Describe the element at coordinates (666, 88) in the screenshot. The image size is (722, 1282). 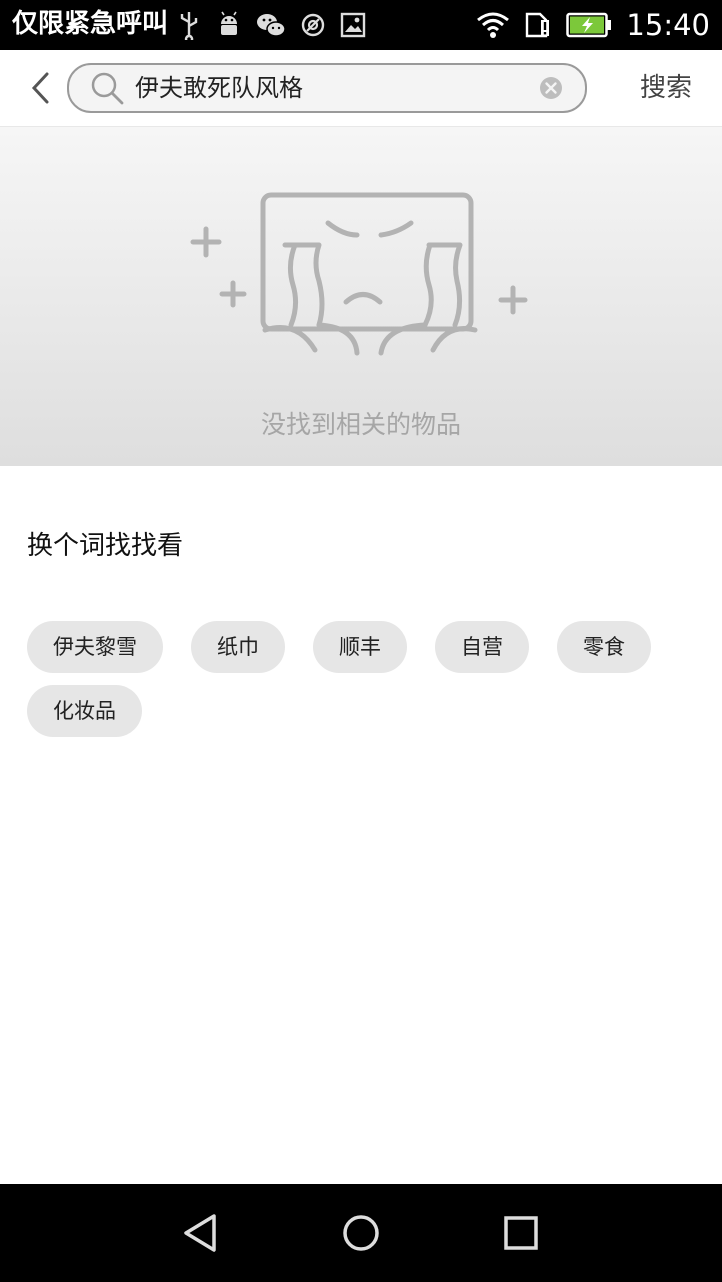
I see `search-button: 搜索` at that location.